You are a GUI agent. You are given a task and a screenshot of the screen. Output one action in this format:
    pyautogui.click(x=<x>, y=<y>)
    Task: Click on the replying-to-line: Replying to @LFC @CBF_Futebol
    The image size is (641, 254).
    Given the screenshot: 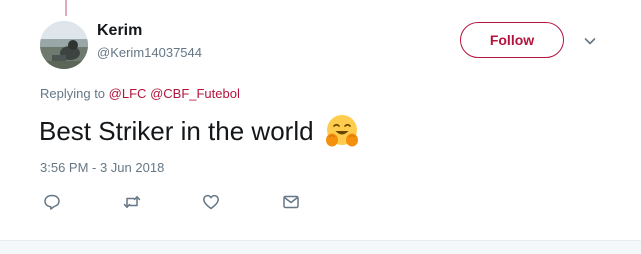 What is the action you would take?
    pyautogui.click(x=140, y=93)
    